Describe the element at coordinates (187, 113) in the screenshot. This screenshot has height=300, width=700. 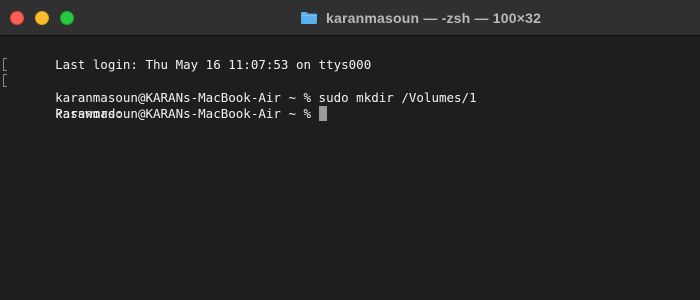
I see `current-prompt-text: karanmasoun@KARANs-MacBook-Air ~ %` at that location.